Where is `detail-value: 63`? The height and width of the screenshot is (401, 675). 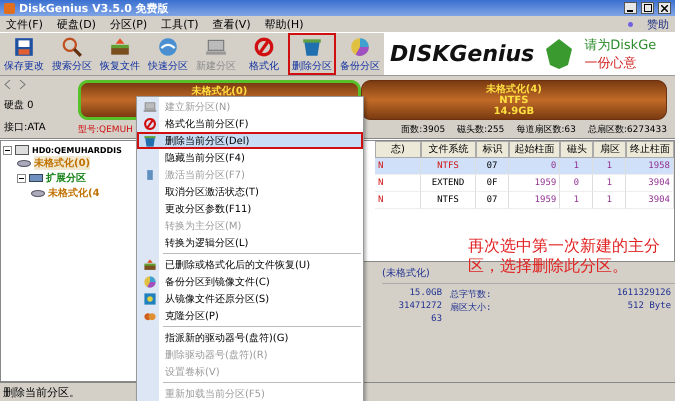
detail-value: 63 is located at coordinates (436, 319).